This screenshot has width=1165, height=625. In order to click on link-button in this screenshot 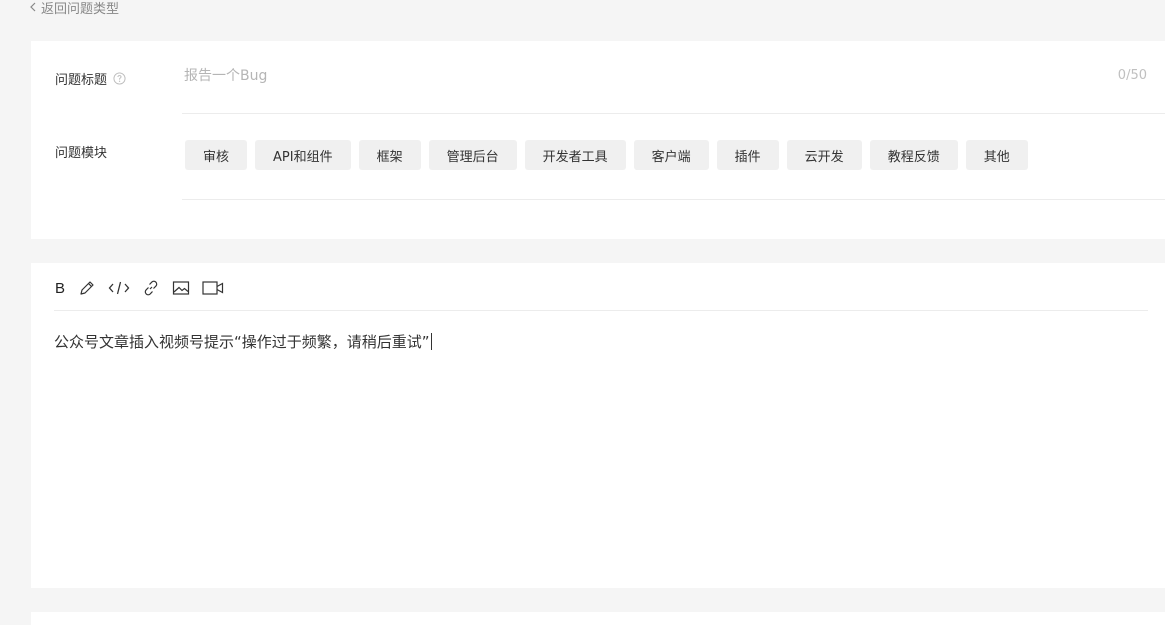, I will do `click(151, 288)`.